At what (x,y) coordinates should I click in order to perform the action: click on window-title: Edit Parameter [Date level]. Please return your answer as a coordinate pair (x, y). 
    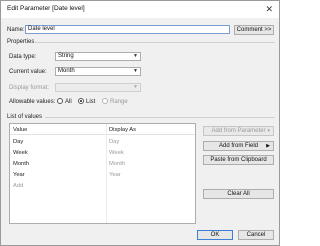
    Looking at the image, I should click on (46, 8).